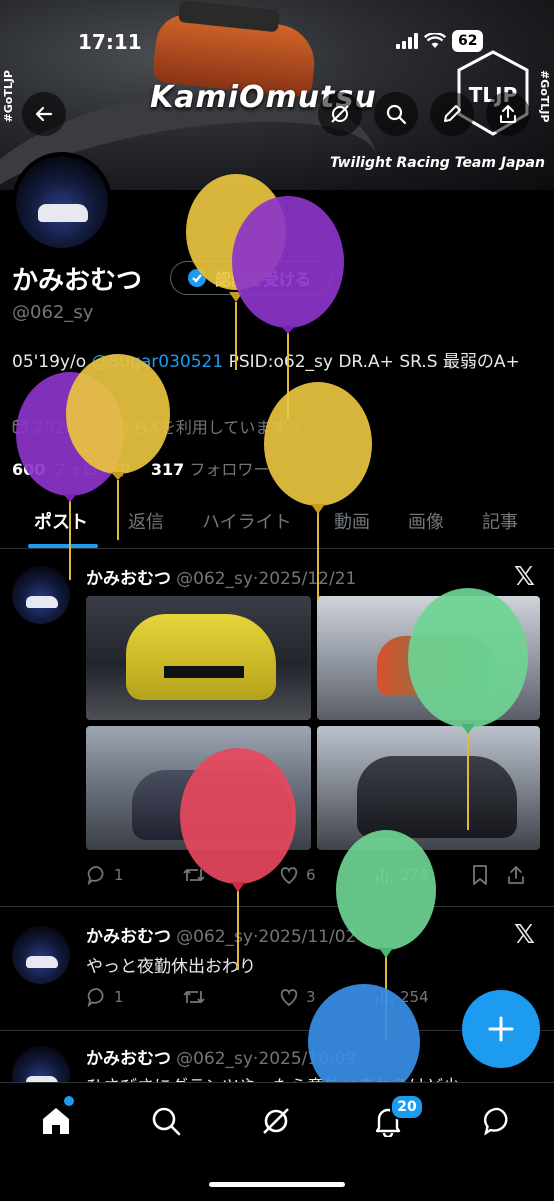  I want to click on chevron-right-icon: ›, so click(296, 426).